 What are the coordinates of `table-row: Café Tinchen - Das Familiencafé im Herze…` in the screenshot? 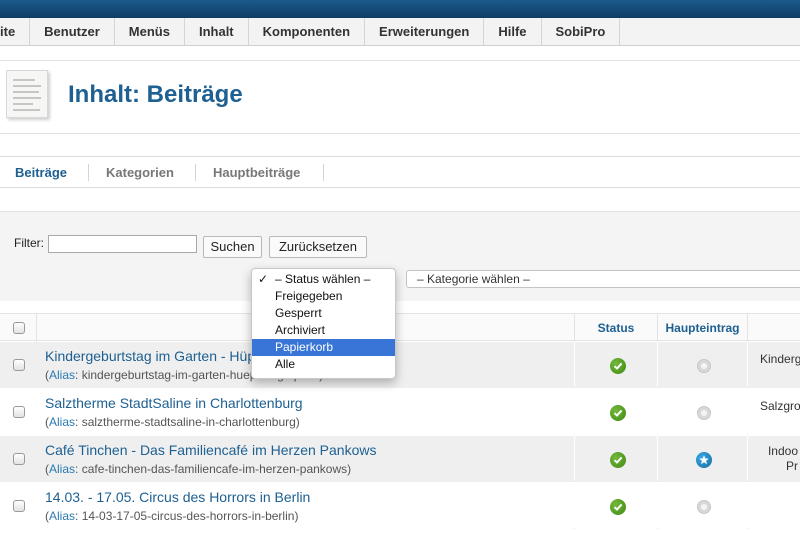 It's located at (400, 459).